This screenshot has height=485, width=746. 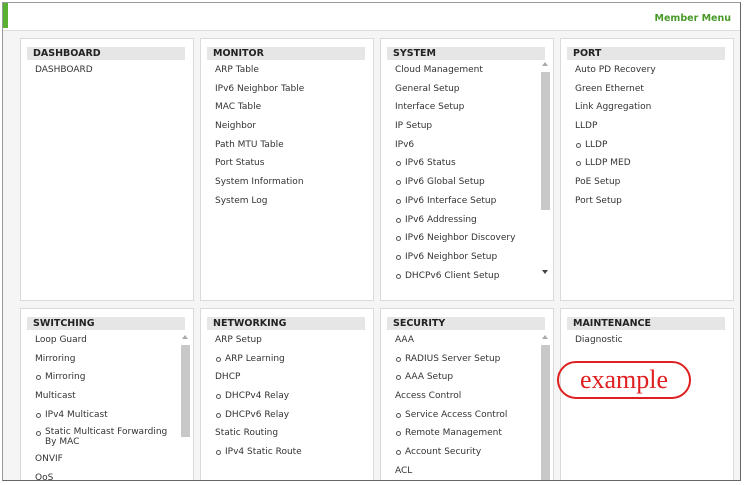 I want to click on card-title-switching: SWITCHING, so click(x=106, y=323).